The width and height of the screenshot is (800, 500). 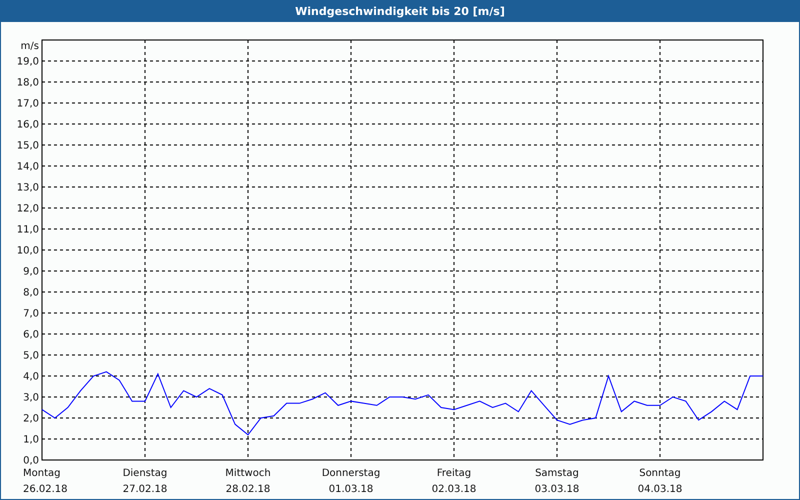 What do you see at coordinates (31, 293) in the screenshot?
I see `y-tick-label: 8,0` at bounding box center [31, 293].